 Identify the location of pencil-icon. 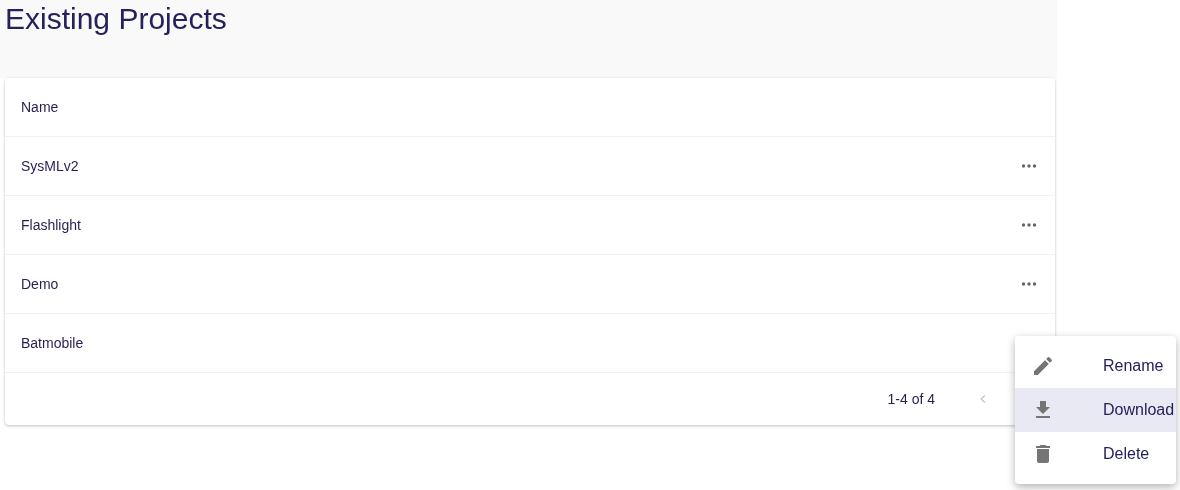
(1043, 366).